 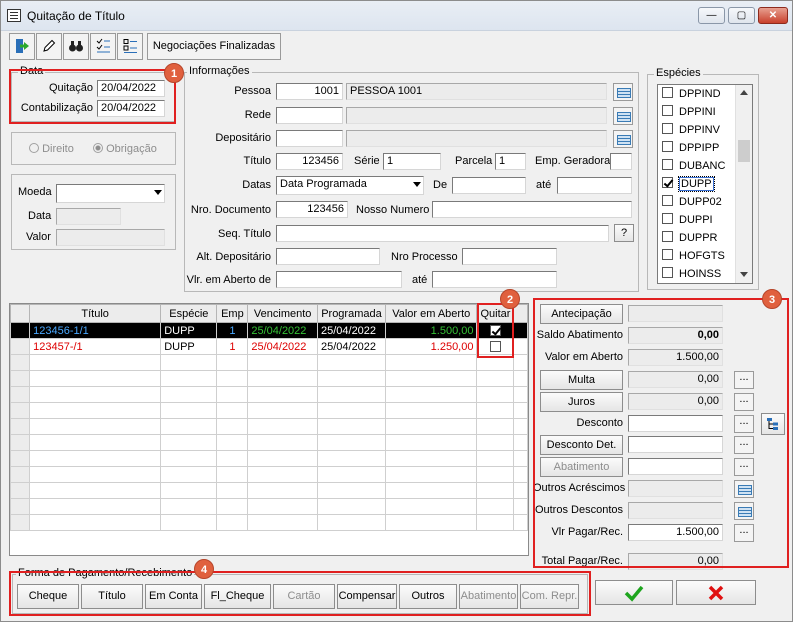 What do you see at coordinates (594, 185) in the screenshot?
I see `ate-date-input` at bounding box center [594, 185].